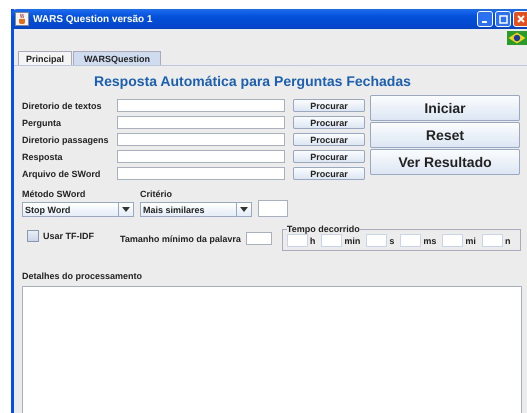 Image resolution: width=527 pixels, height=413 pixels. I want to click on criterion-label: Critério, so click(157, 194).